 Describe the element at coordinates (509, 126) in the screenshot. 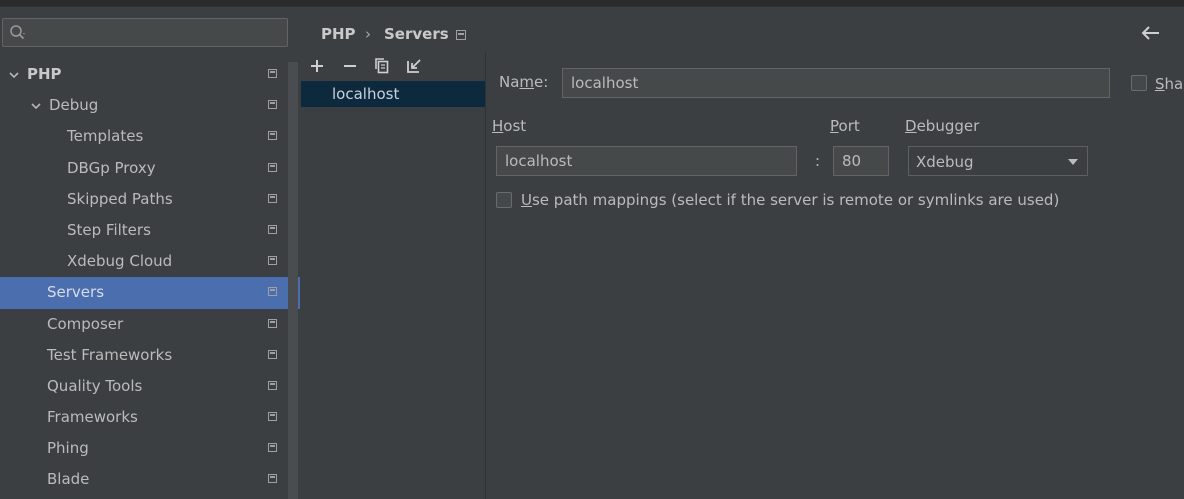

I see `host-label: Host` at that location.